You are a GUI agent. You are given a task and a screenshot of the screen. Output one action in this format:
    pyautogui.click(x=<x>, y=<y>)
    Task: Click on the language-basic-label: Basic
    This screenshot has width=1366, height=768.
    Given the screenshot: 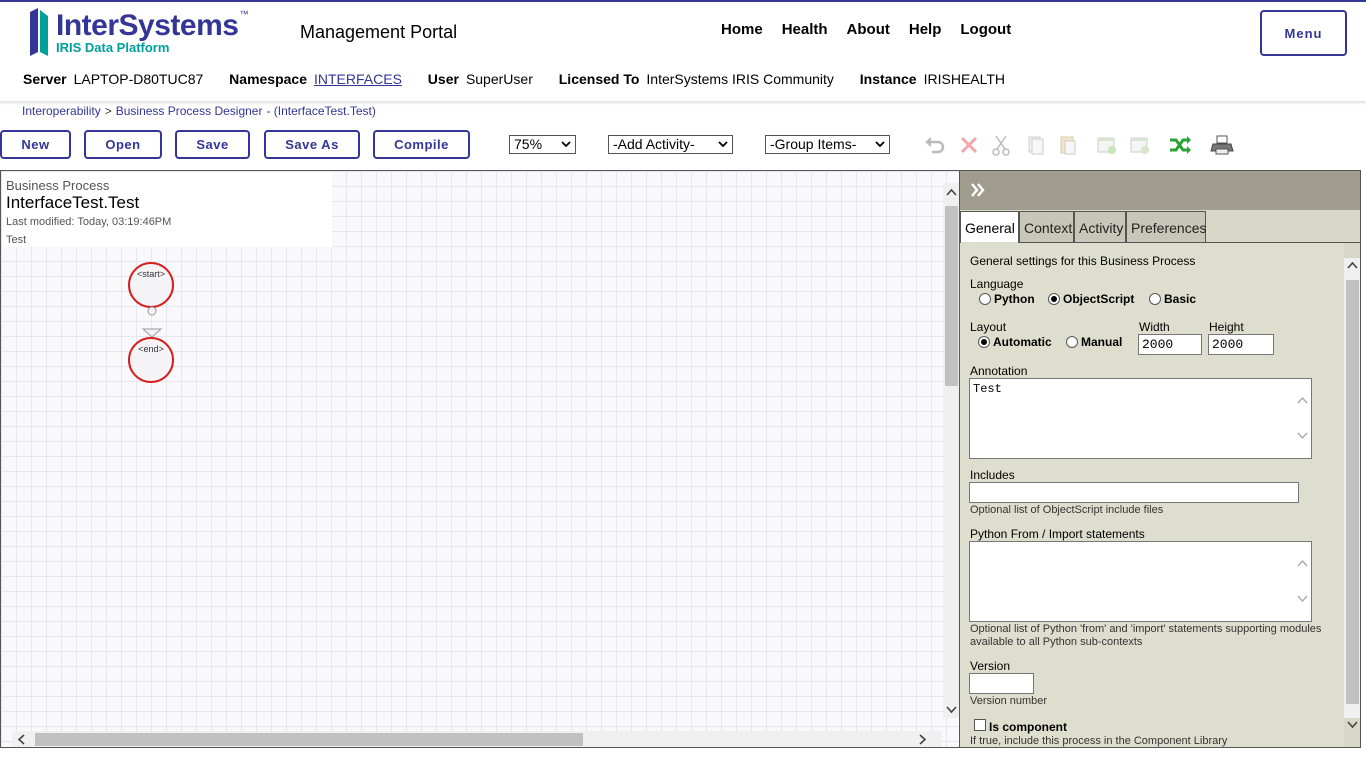 What is the action you would take?
    pyautogui.click(x=1180, y=299)
    